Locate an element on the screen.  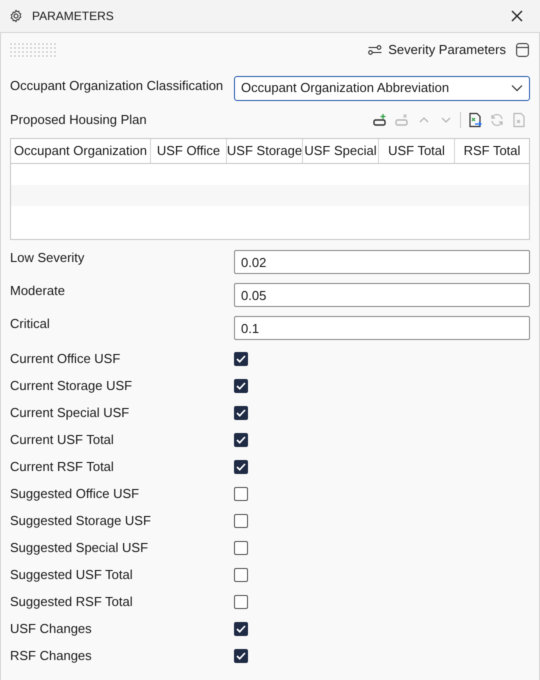
option-label: Current Special USF is located at coordinates (70, 413).